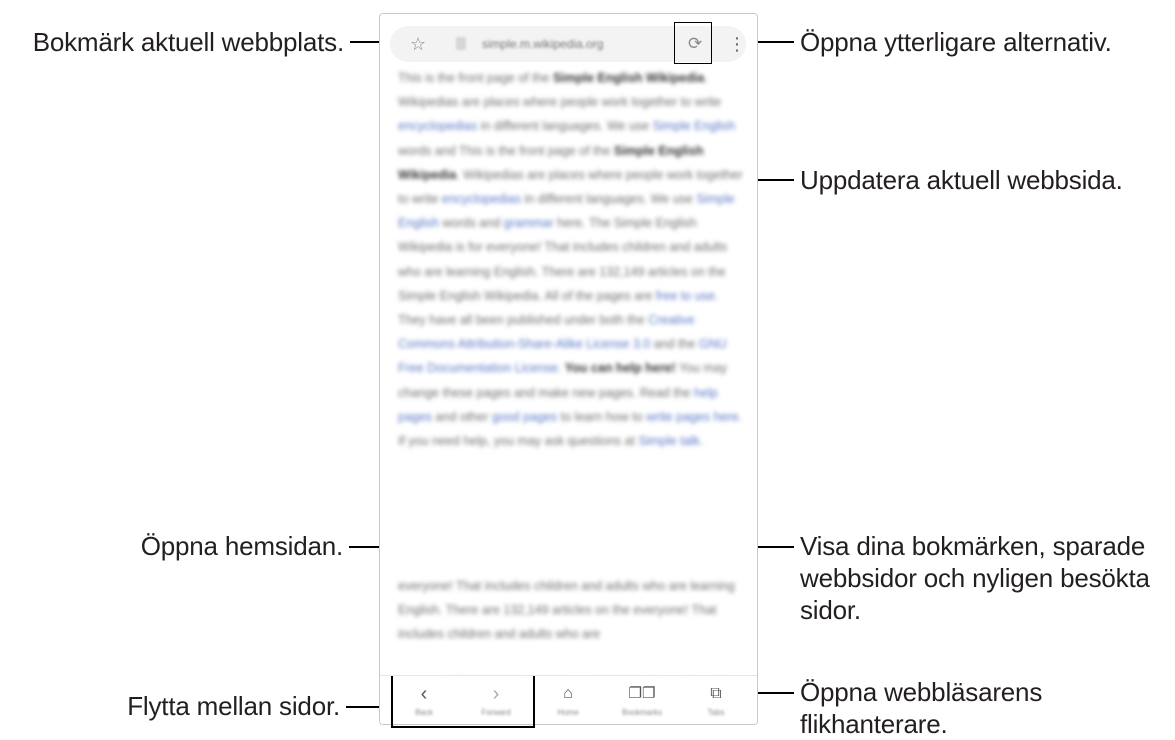 This screenshot has height=740, width=1175. Describe the element at coordinates (973, 546) in the screenshot. I see `callout-bookmarks-line1: Visa dina bokmärken, sparade` at that location.